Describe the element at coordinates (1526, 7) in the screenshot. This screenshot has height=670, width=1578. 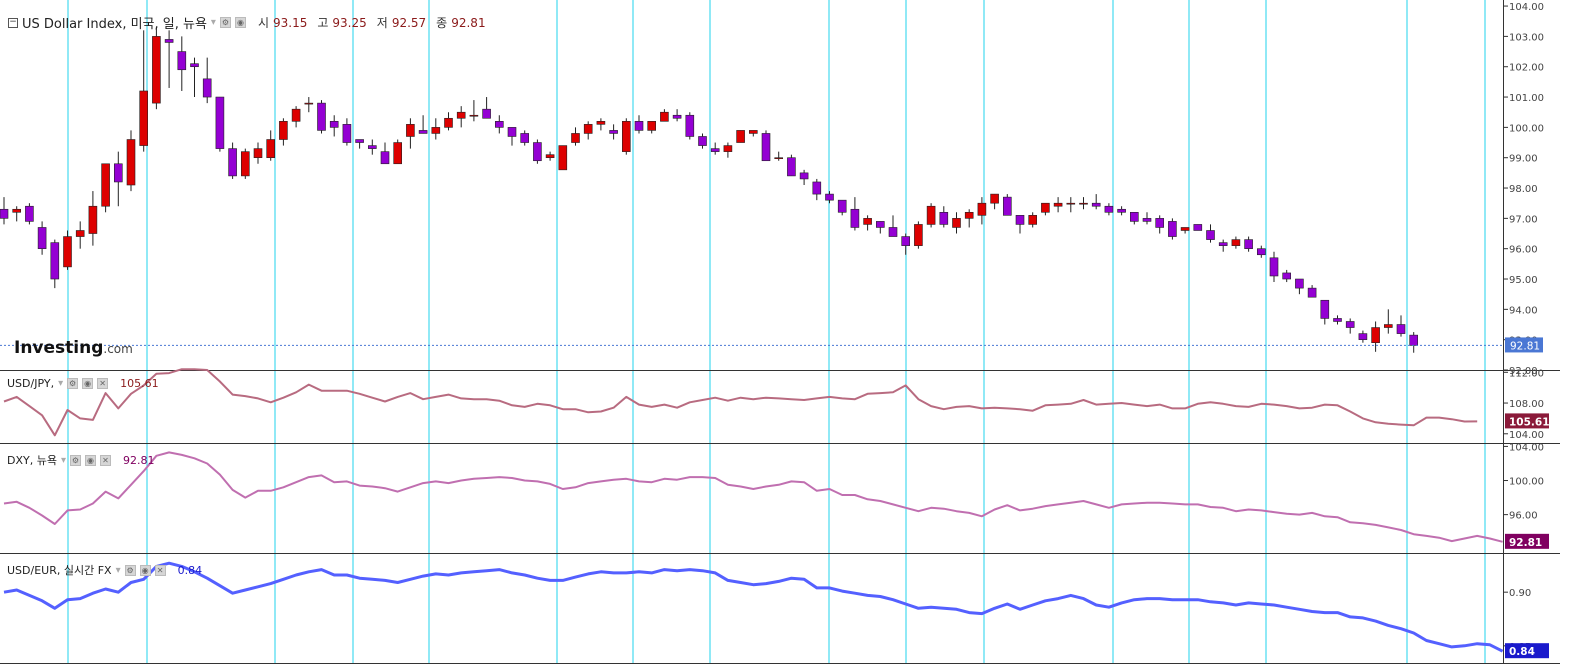
I see `y-tick-label: 104.00` at that location.